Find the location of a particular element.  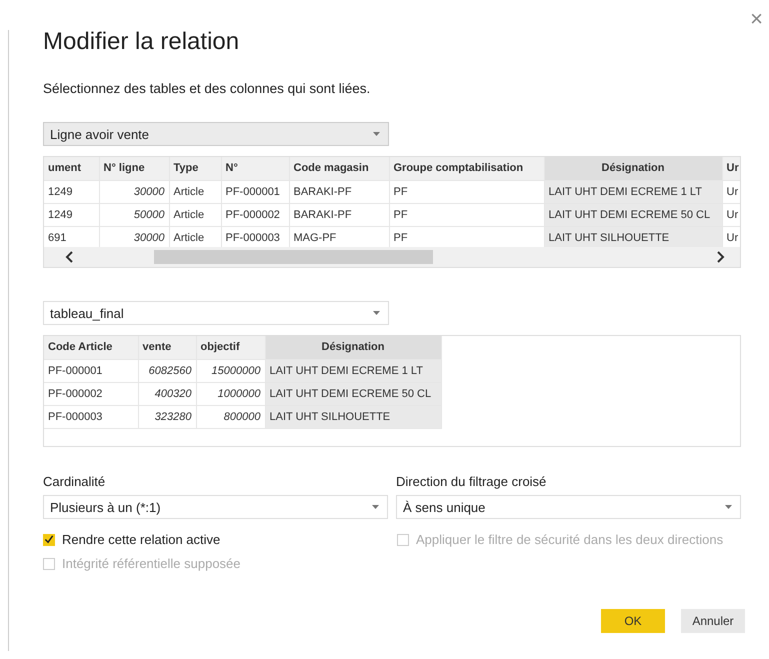

table-cell: 6082560 is located at coordinates (167, 370).